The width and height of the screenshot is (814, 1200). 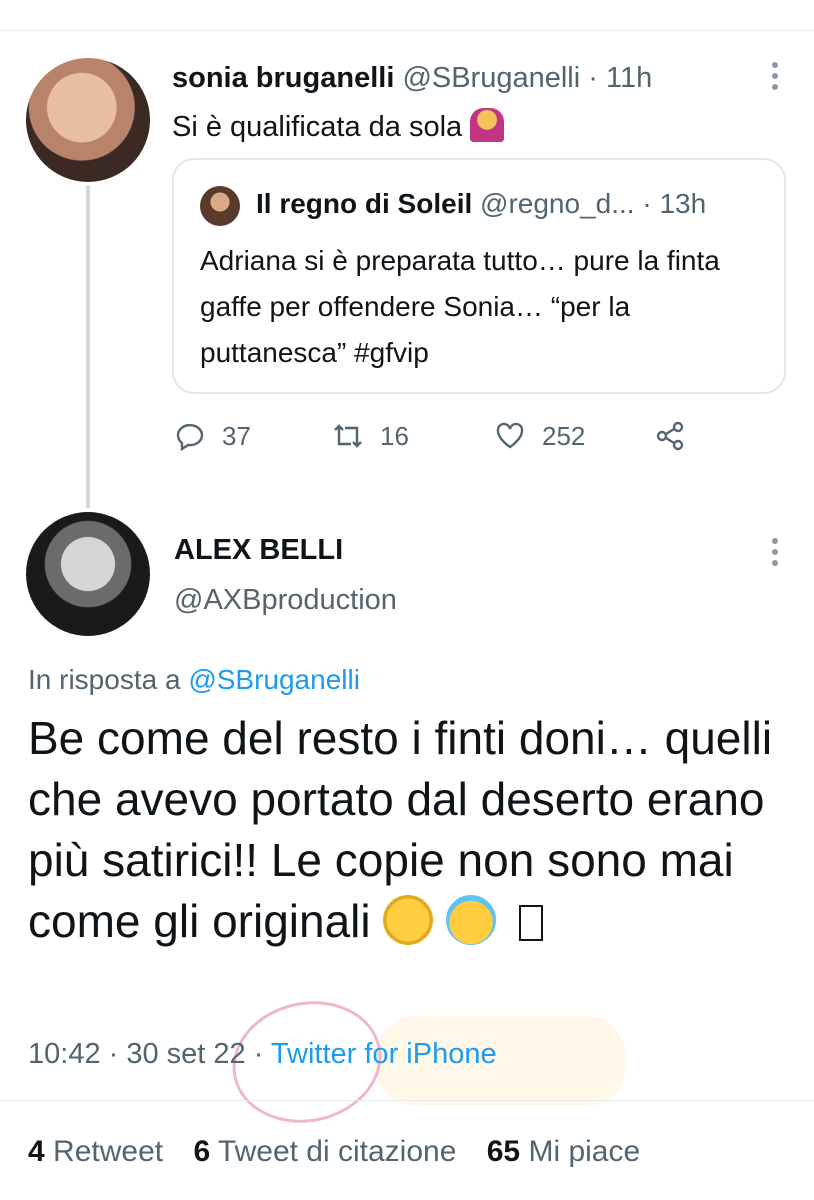 What do you see at coordinates (510, 436) in the screenshot?
I see `heart-icon` at bounding box center [510, 436].